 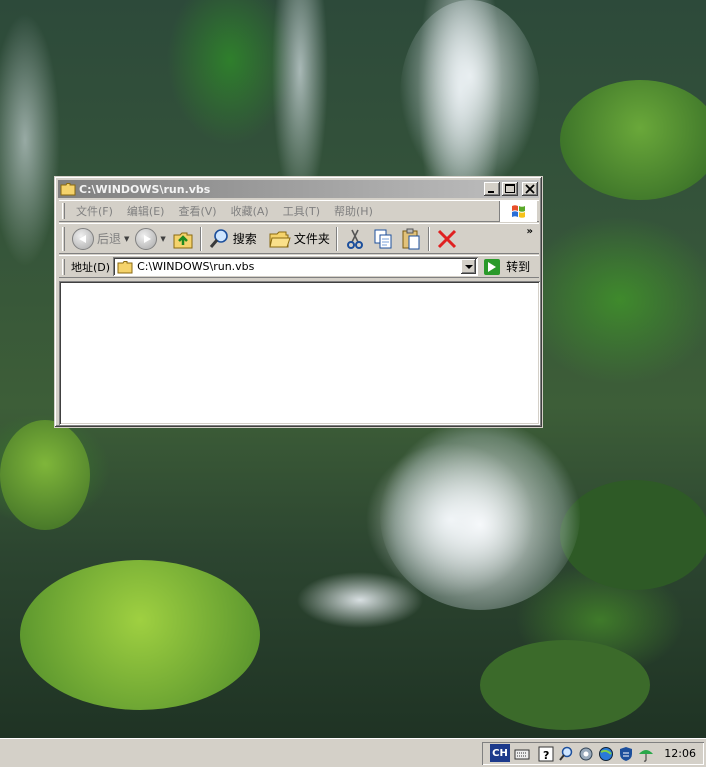 I want to click on forward-arrow-icon, so click(x=146, y=238).